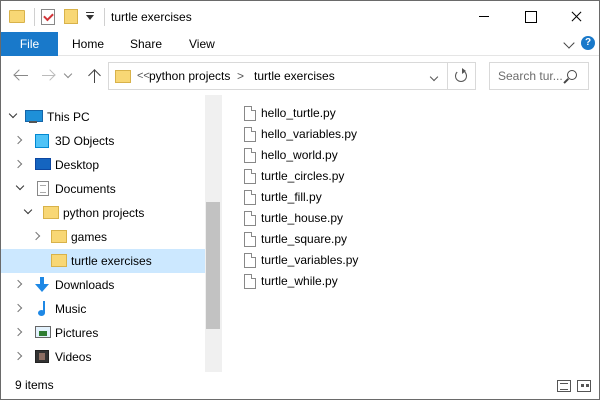 The image size is (600, 400). What do you see at coordinates (189, 76) in the screenshot?
I see `breadcrumb-python-projects: python projects` at bounding box center [189, 76].